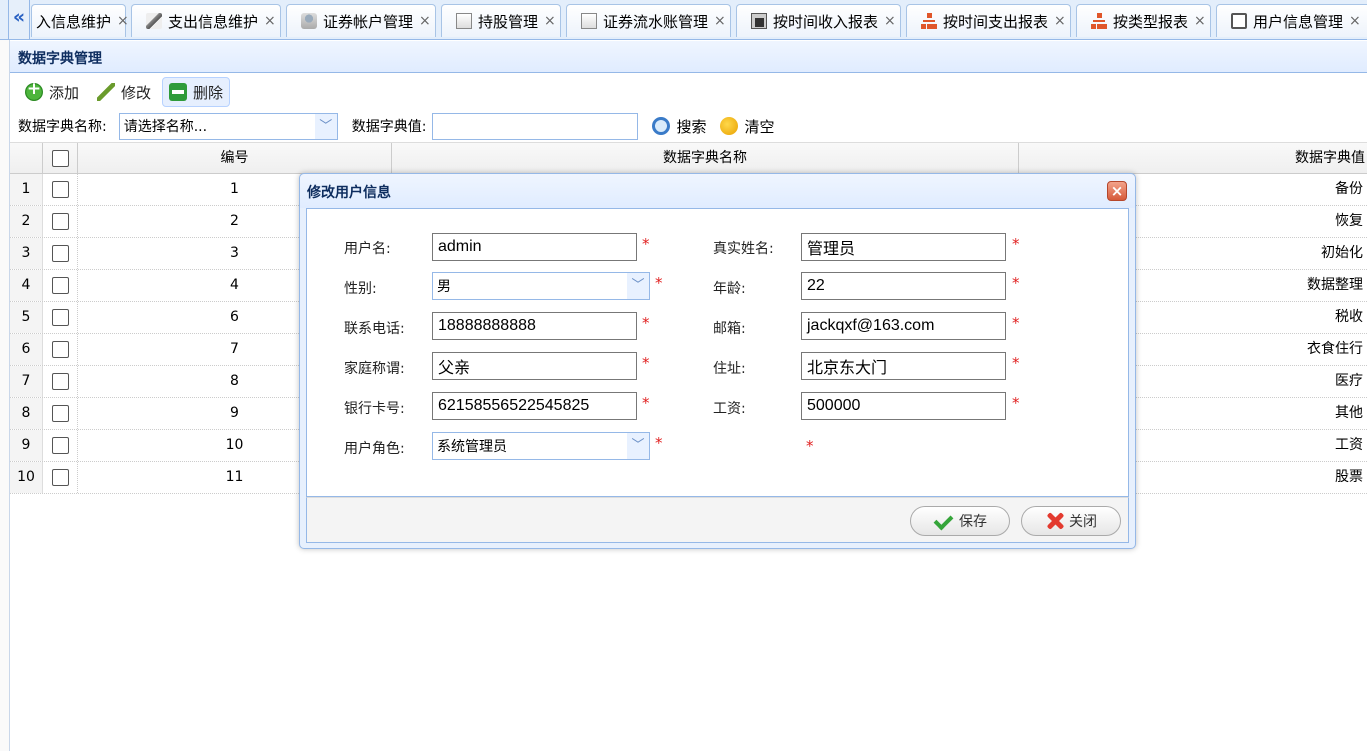  I want to click on left-collapsed-panel, so click(5, 395).